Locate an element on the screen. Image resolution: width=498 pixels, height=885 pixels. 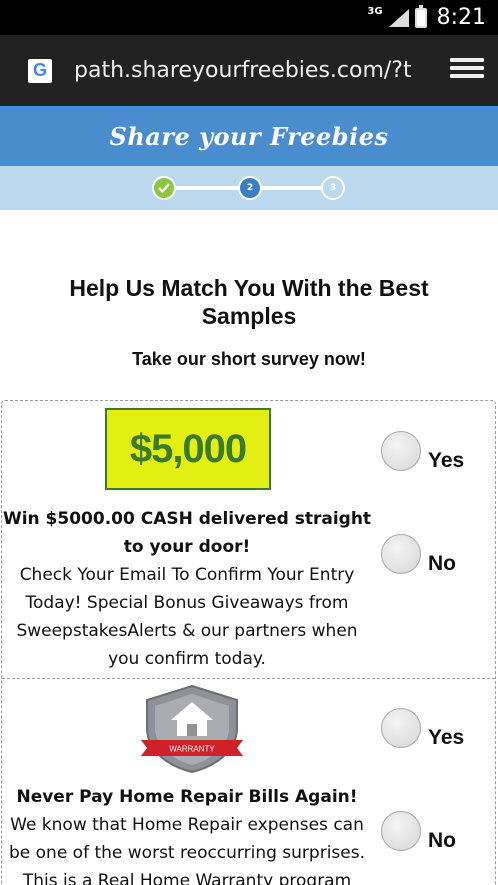
step-1-complete is located at coordinates (164, 188).